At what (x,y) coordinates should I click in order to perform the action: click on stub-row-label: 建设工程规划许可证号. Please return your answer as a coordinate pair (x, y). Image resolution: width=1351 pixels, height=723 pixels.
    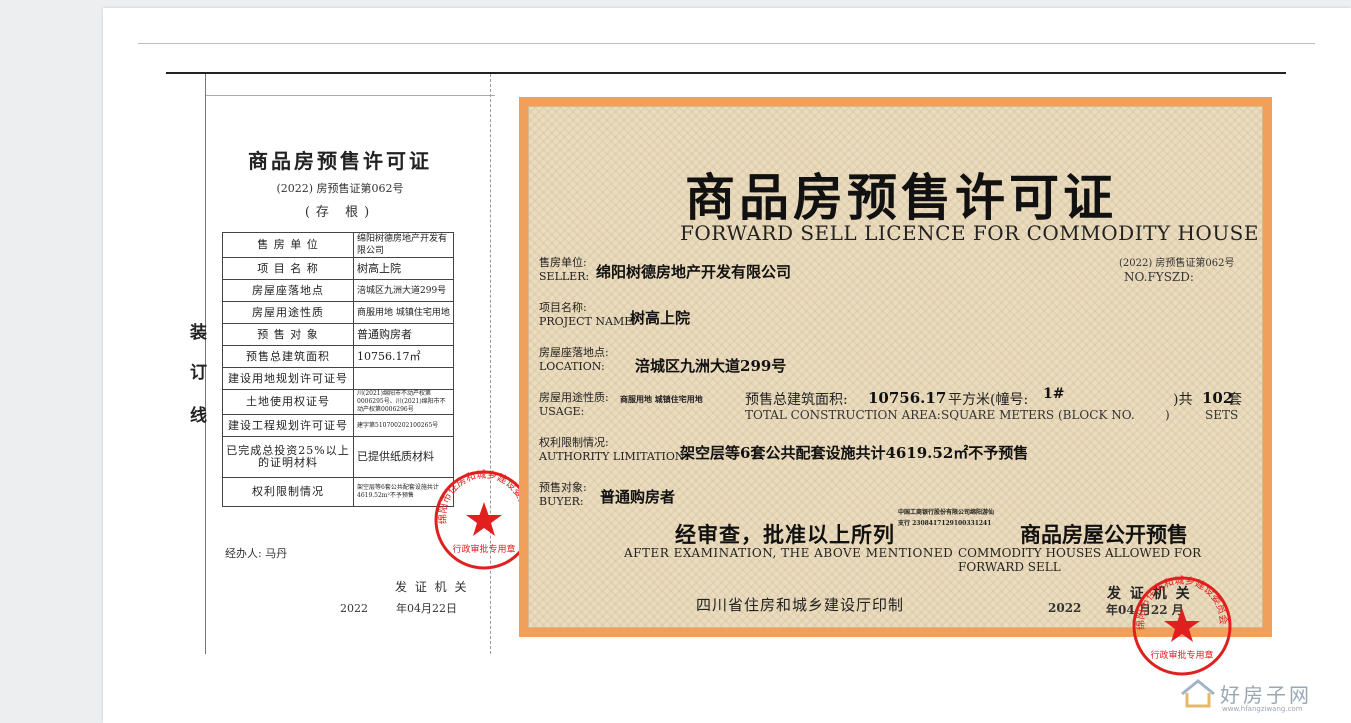
    Looking at the image, I should click on (288, 425).